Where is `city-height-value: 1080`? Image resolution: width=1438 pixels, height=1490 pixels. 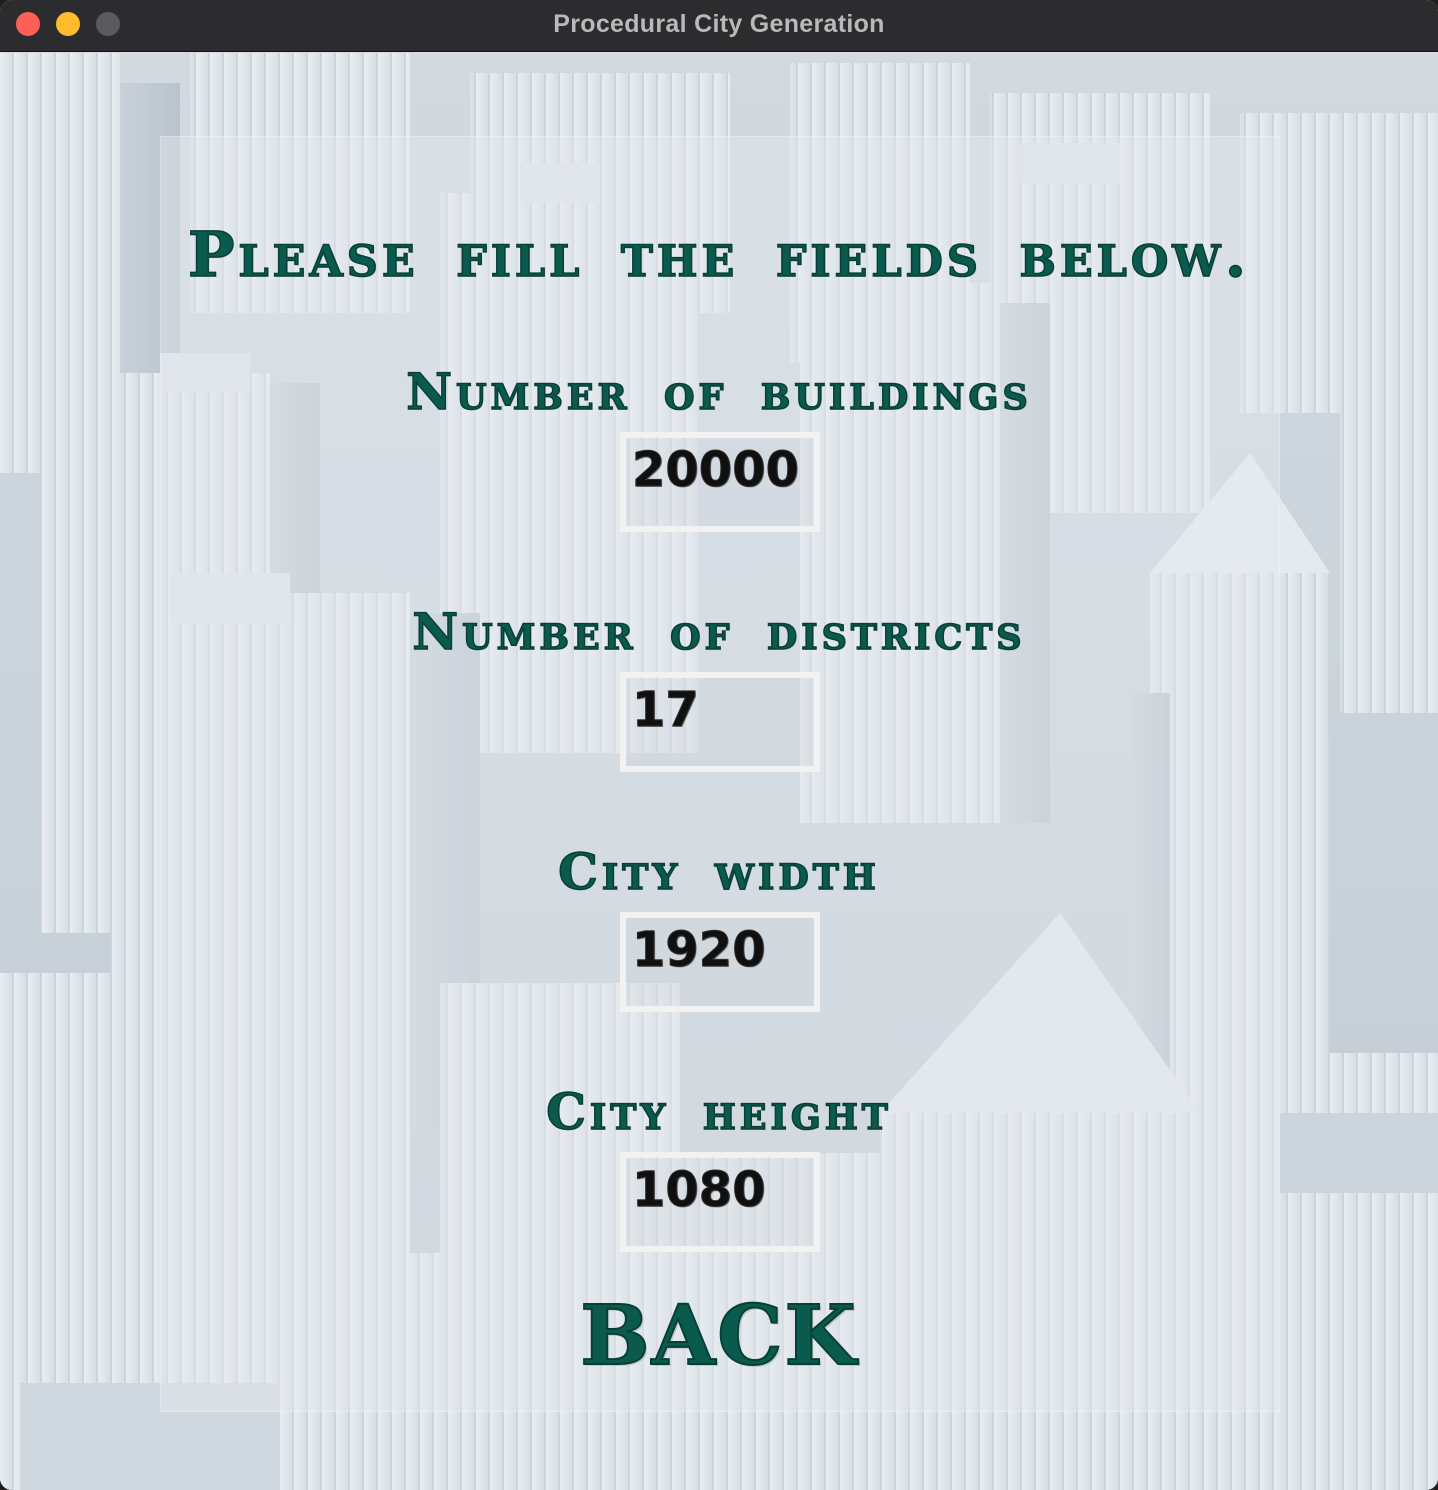 city-height-value: 1080 is located at coordinates (699, 1190).